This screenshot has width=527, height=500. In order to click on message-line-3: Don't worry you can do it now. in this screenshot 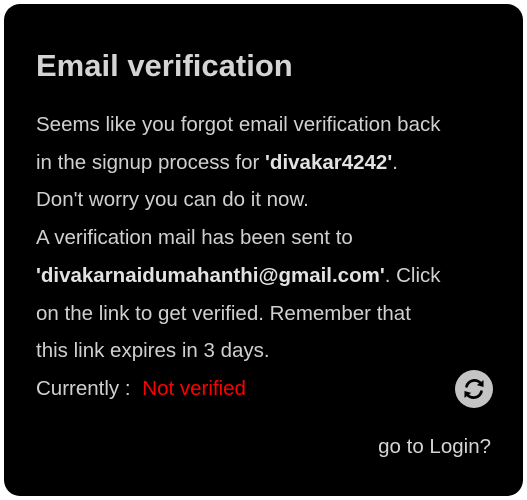, I will do `click(172, 200)`.